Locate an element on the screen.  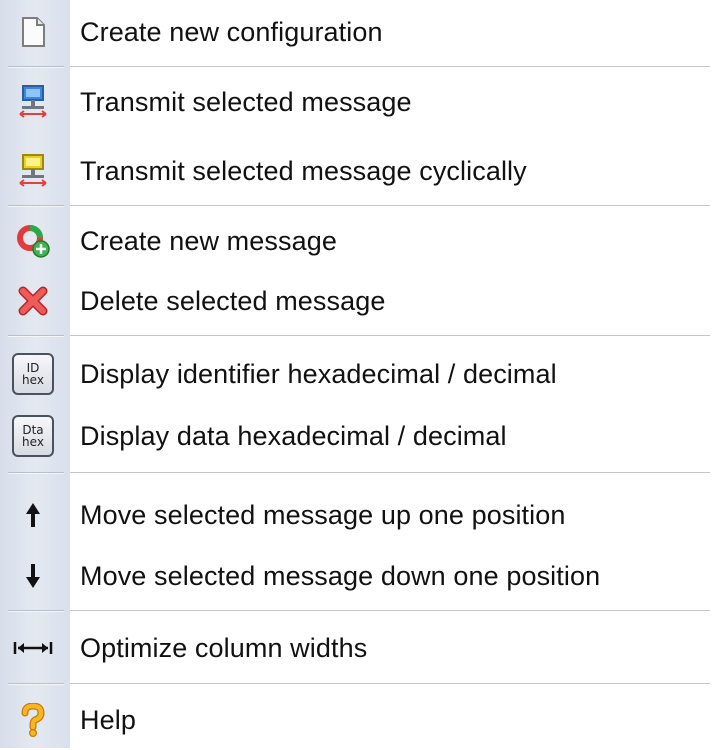
new-document-icon is located at coordinates (33, 32).